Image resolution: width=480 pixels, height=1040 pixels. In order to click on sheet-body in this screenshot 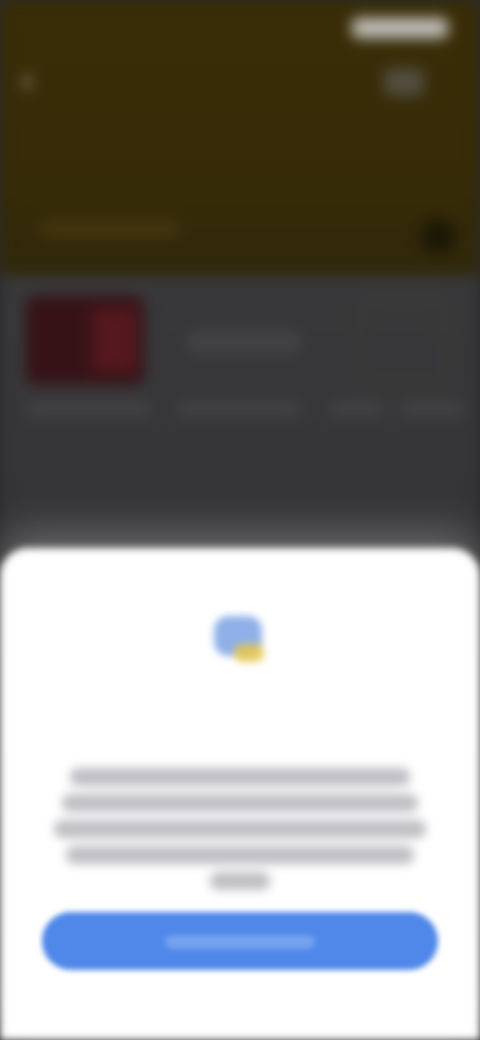, I will do `click(240, 829)`.